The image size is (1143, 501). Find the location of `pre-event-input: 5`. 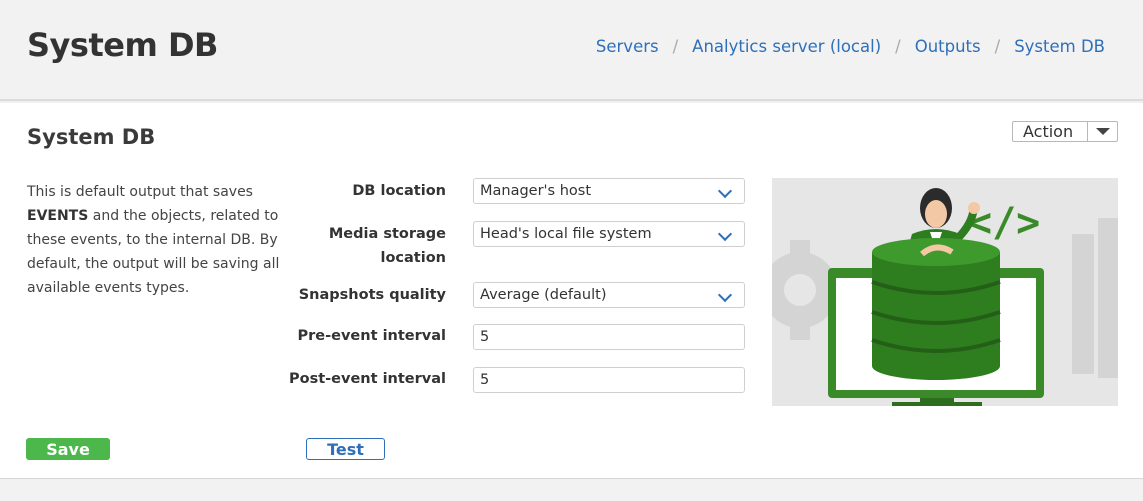

pre-event-input: 5 is located at coordinates (609, 337).